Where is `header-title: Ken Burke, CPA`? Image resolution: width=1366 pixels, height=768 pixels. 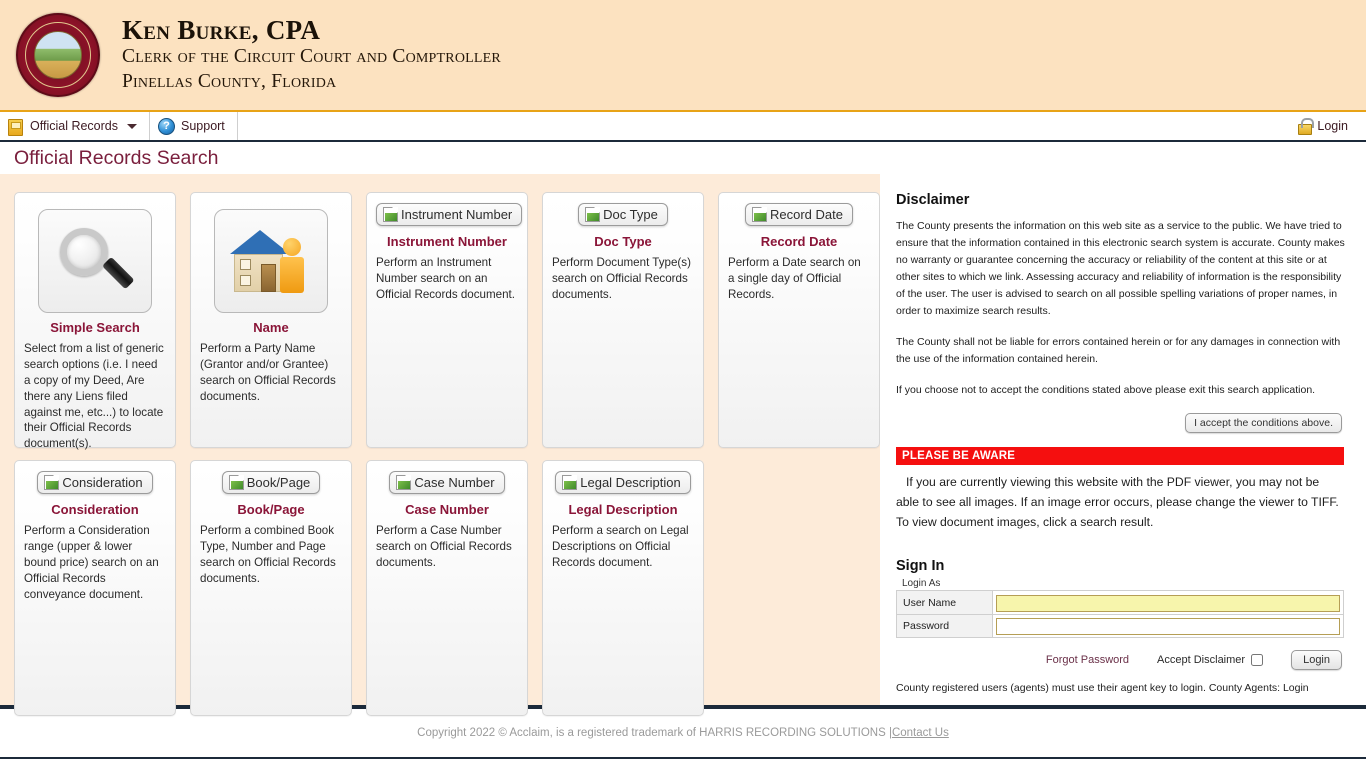 header-title: Ken Burke, CPA is located at coordinates (221, 29).